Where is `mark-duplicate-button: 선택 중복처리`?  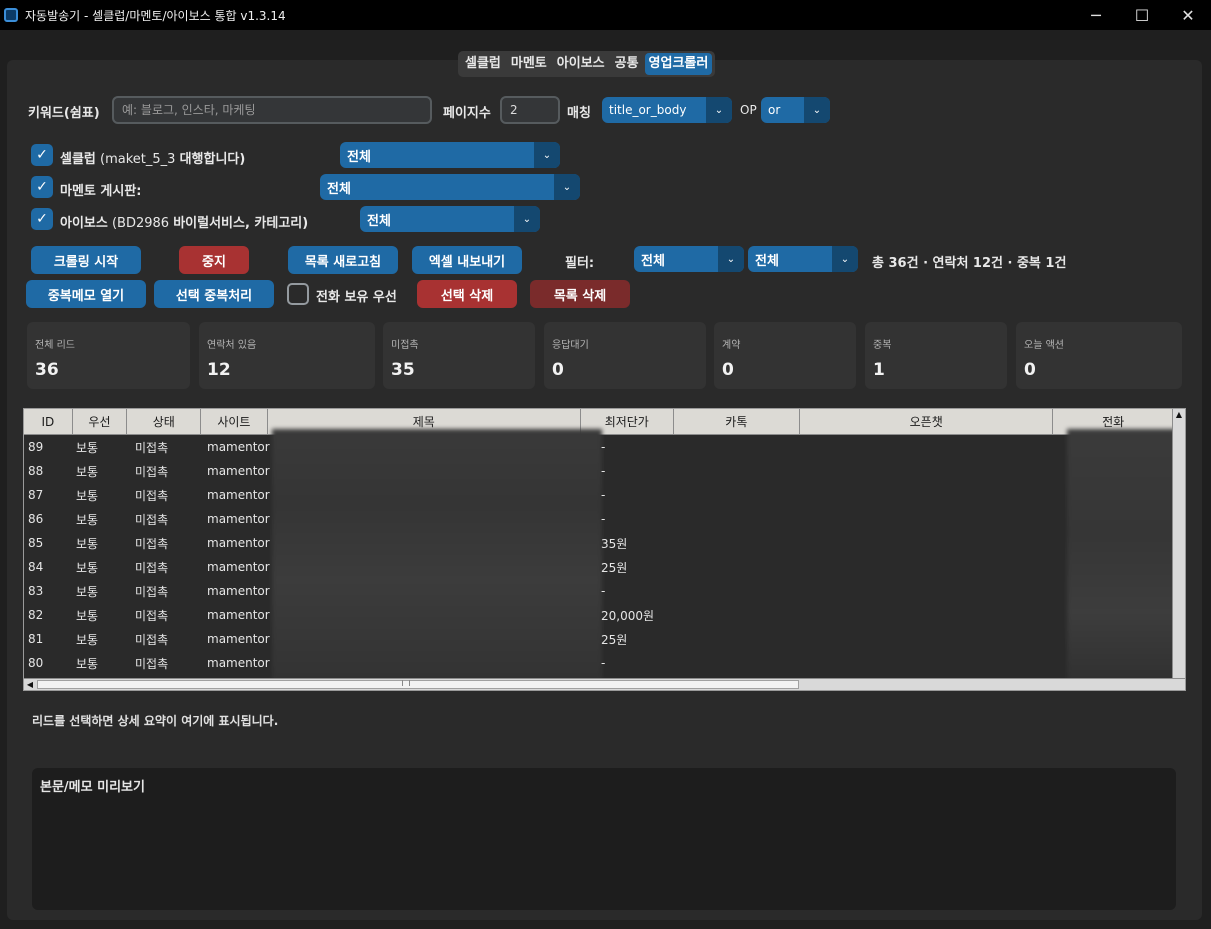 mark-duplicate-button: 선택 중복처리 is located at coordinates (214, 294).